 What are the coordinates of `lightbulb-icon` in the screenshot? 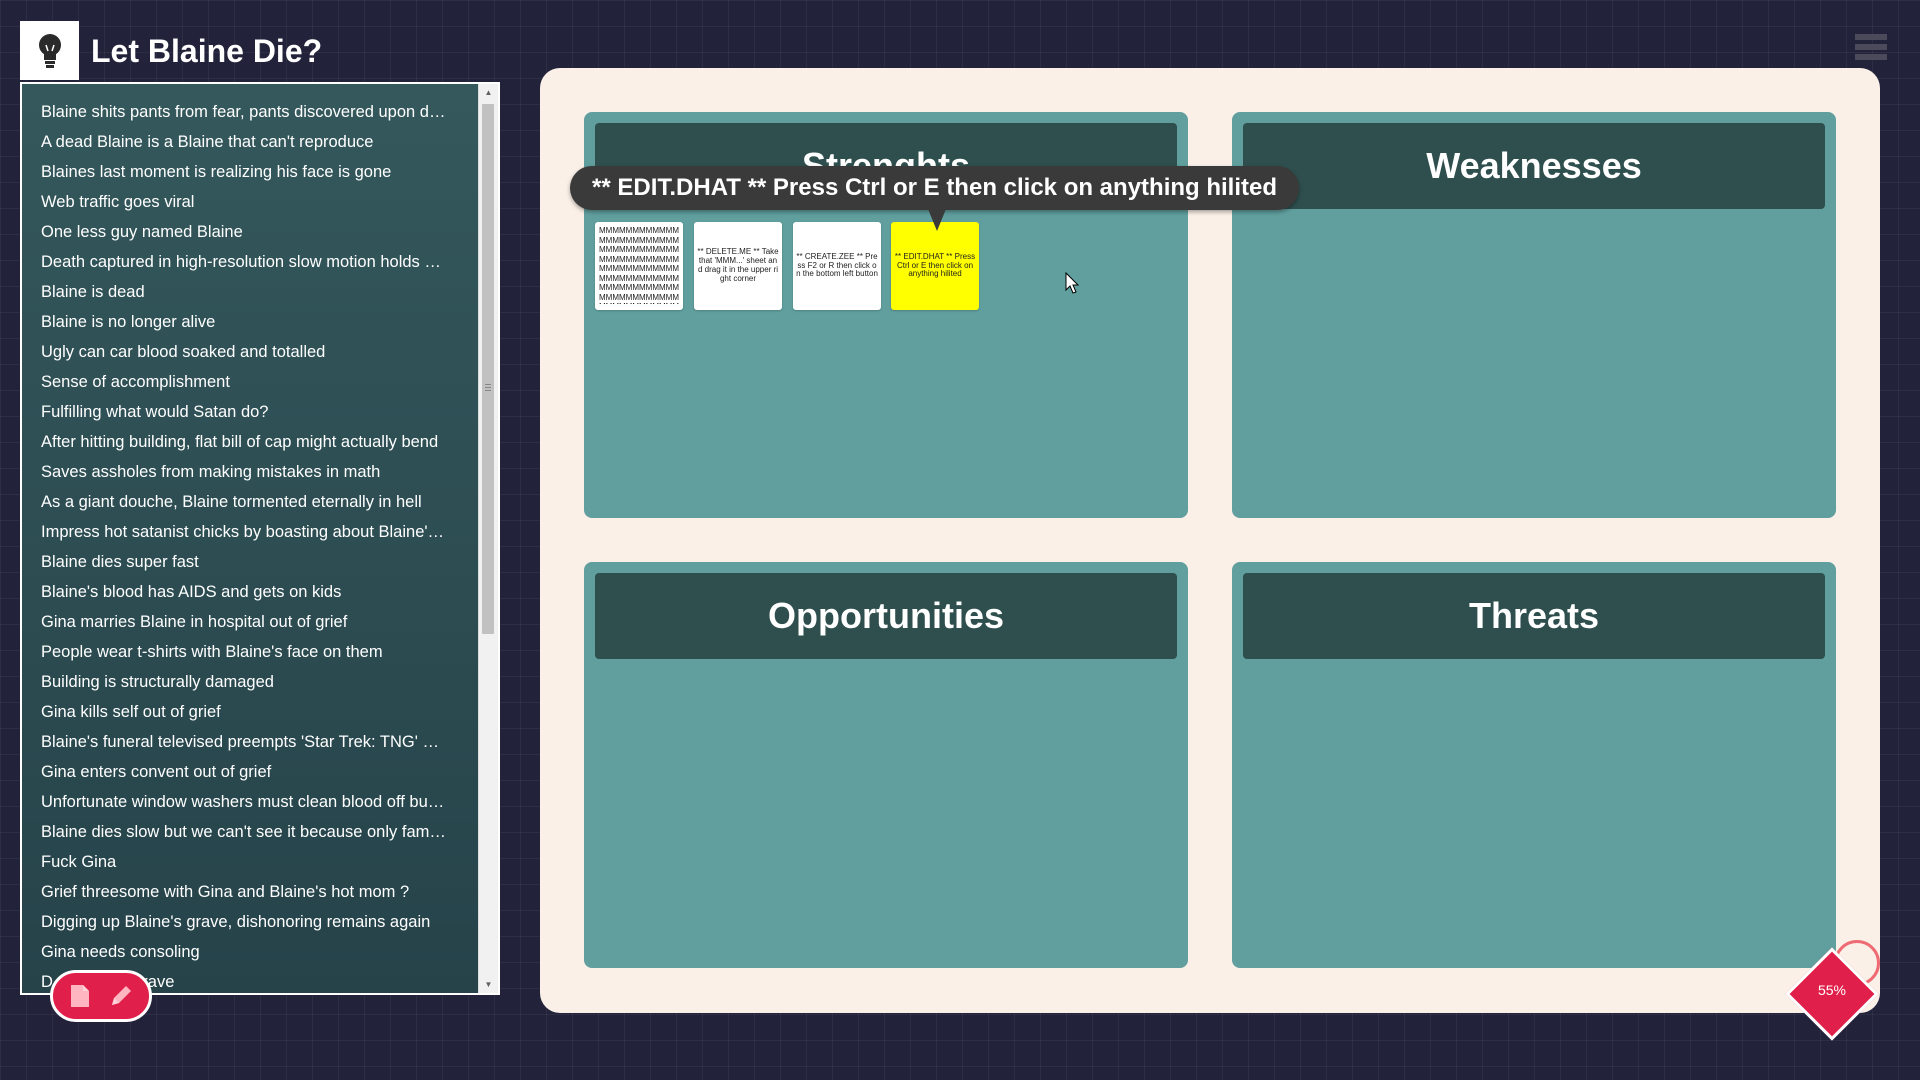 It's located at (49, 50).